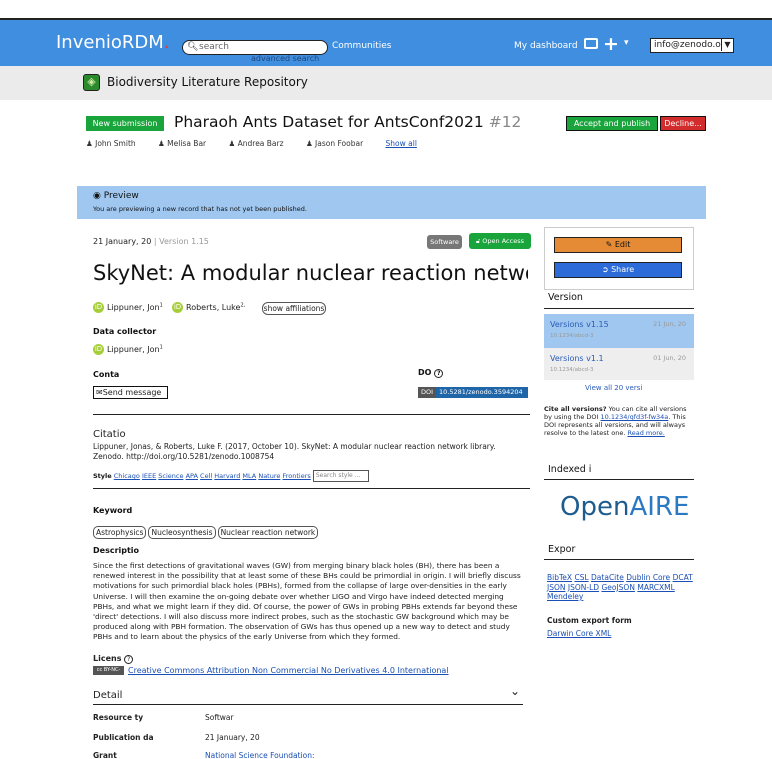 The height and width of the screenshot is (759, 772). What do you see at coordinates (255, 47) in the screenshot?
I see `search-input: 🔍︎ search` at bounding box center [255, 47].